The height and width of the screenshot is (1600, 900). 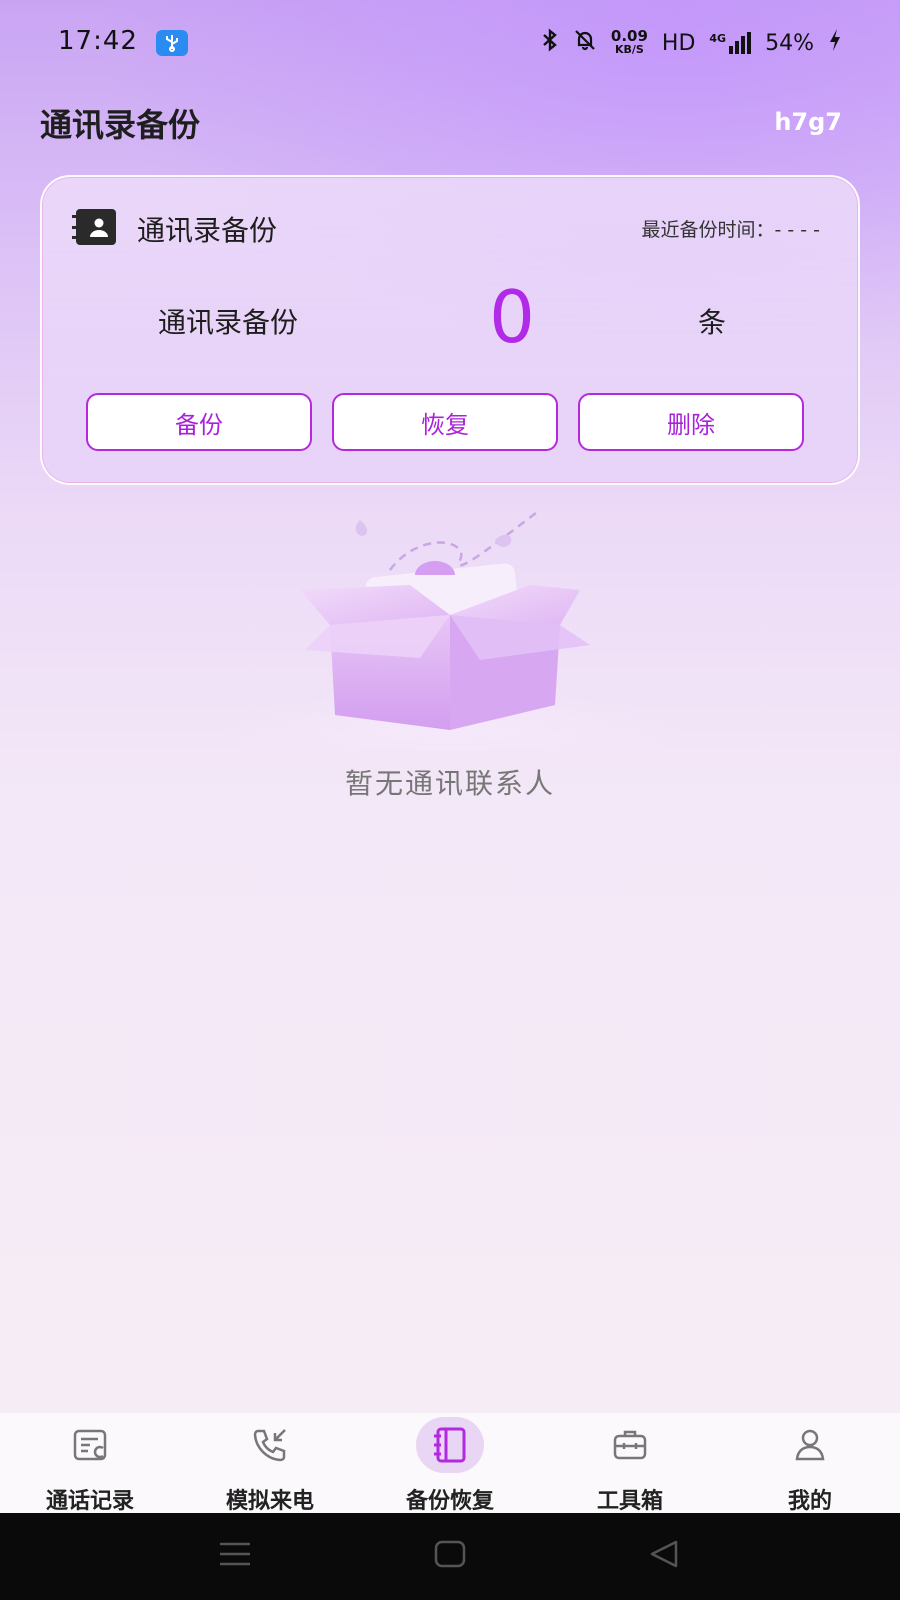 I want to click on system-nav-bar, so click(x=450, y=1556).